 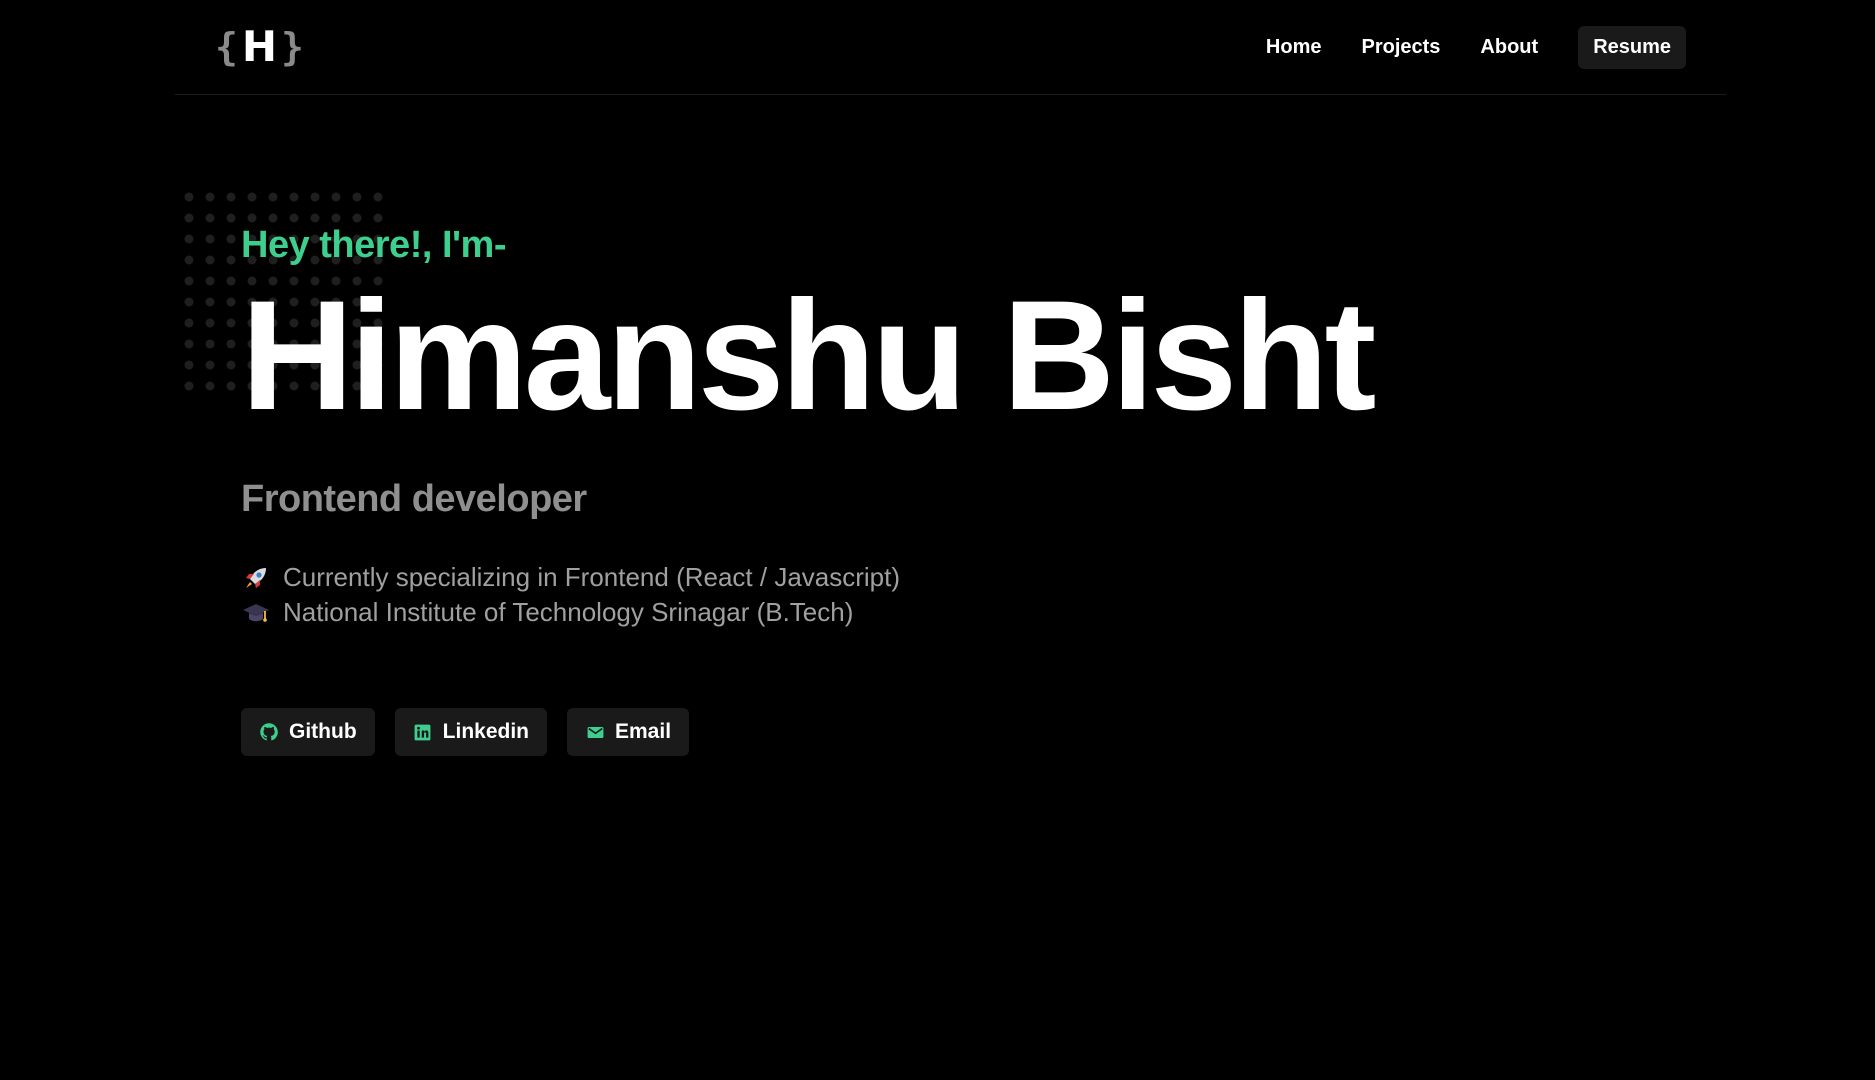 What do you see at coordinates (374, 245) in the screenshot?
I see `hero-greeting: Hey there!, I'm-` at bounding box center [374, 245].